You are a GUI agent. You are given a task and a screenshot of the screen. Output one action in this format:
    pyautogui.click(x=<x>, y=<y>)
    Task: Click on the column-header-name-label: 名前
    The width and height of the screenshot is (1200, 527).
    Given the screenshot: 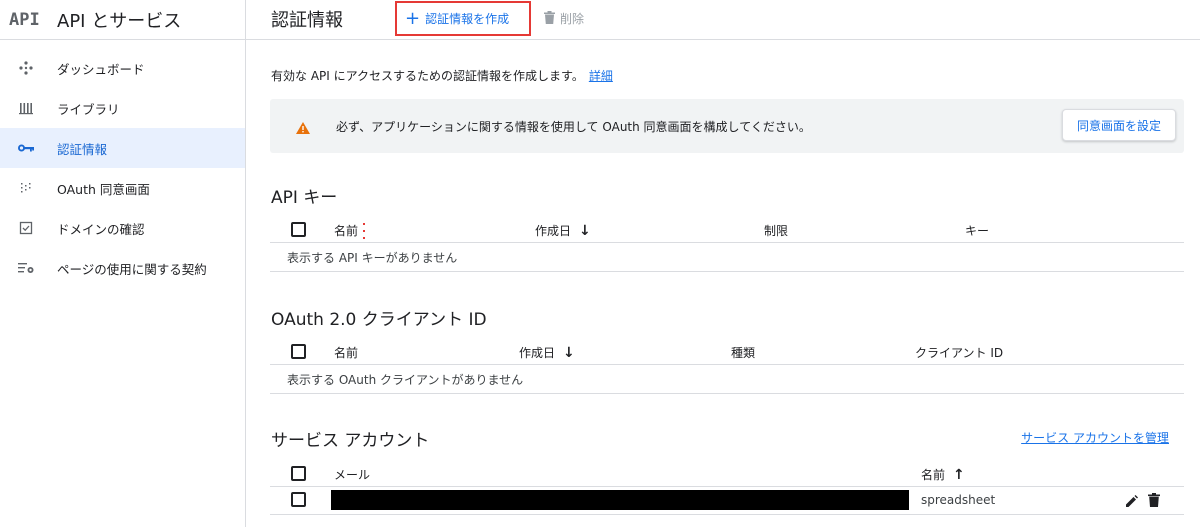 What is the action you would take?
    pyautogui.click(x=933, y=475)
    